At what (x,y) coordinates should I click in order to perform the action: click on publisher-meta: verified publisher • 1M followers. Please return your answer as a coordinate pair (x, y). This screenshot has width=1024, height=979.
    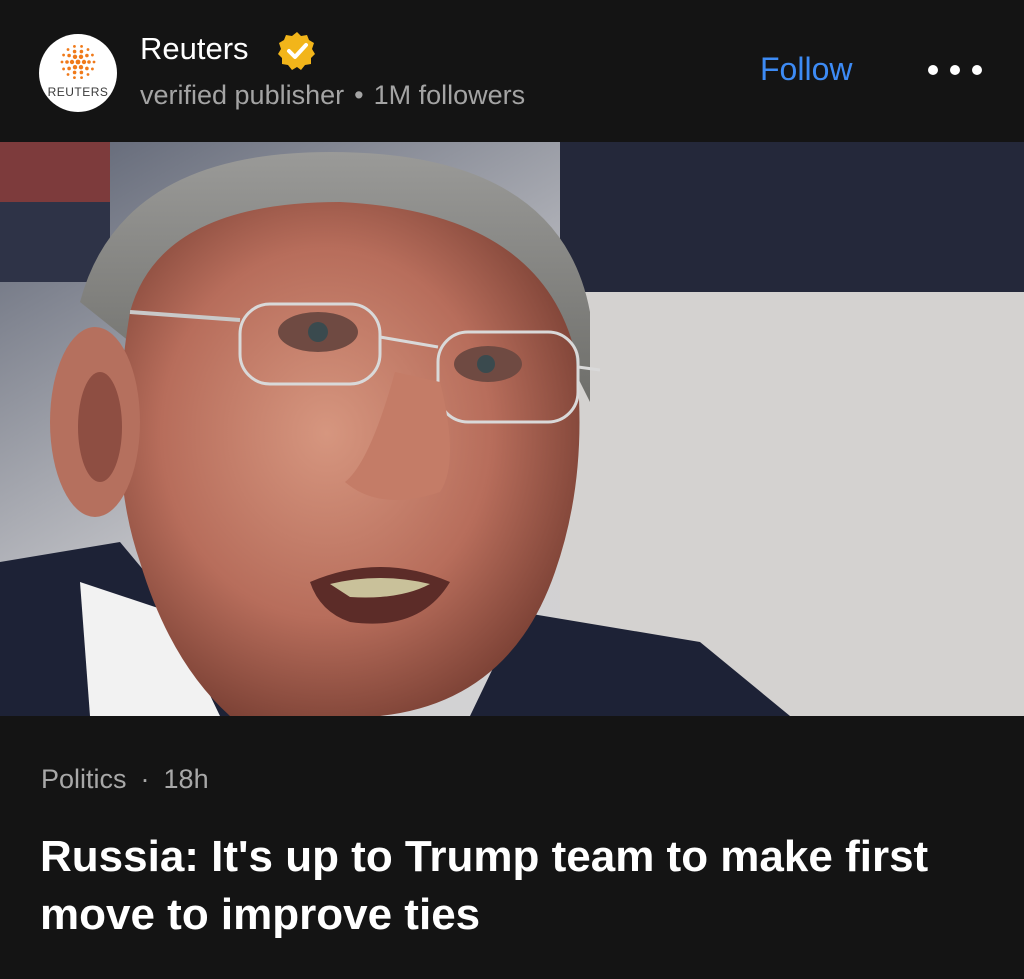
    Looking at the image, I should click on (332, 95).